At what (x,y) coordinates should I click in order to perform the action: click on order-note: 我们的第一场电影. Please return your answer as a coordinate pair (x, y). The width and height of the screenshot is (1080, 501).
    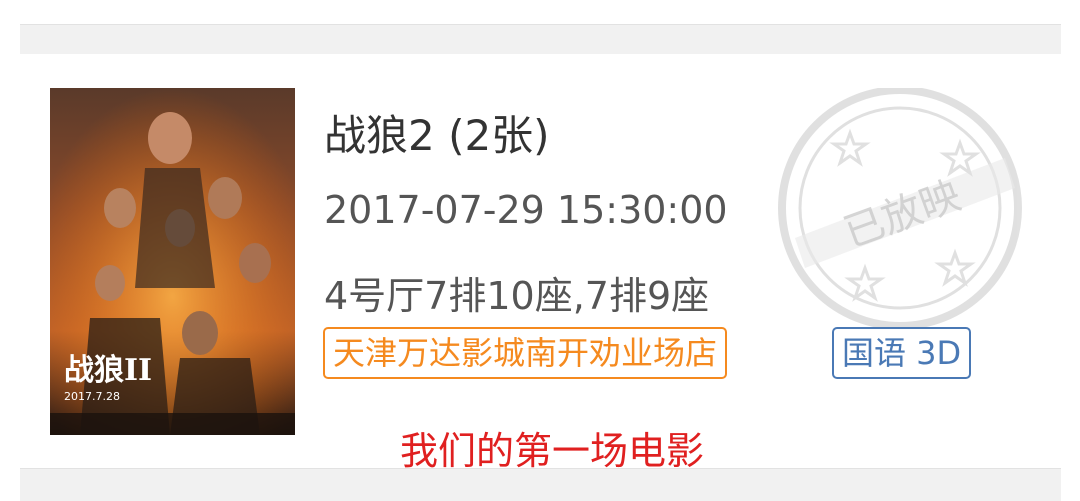
    Looking at the image, I should click on (552, 451).